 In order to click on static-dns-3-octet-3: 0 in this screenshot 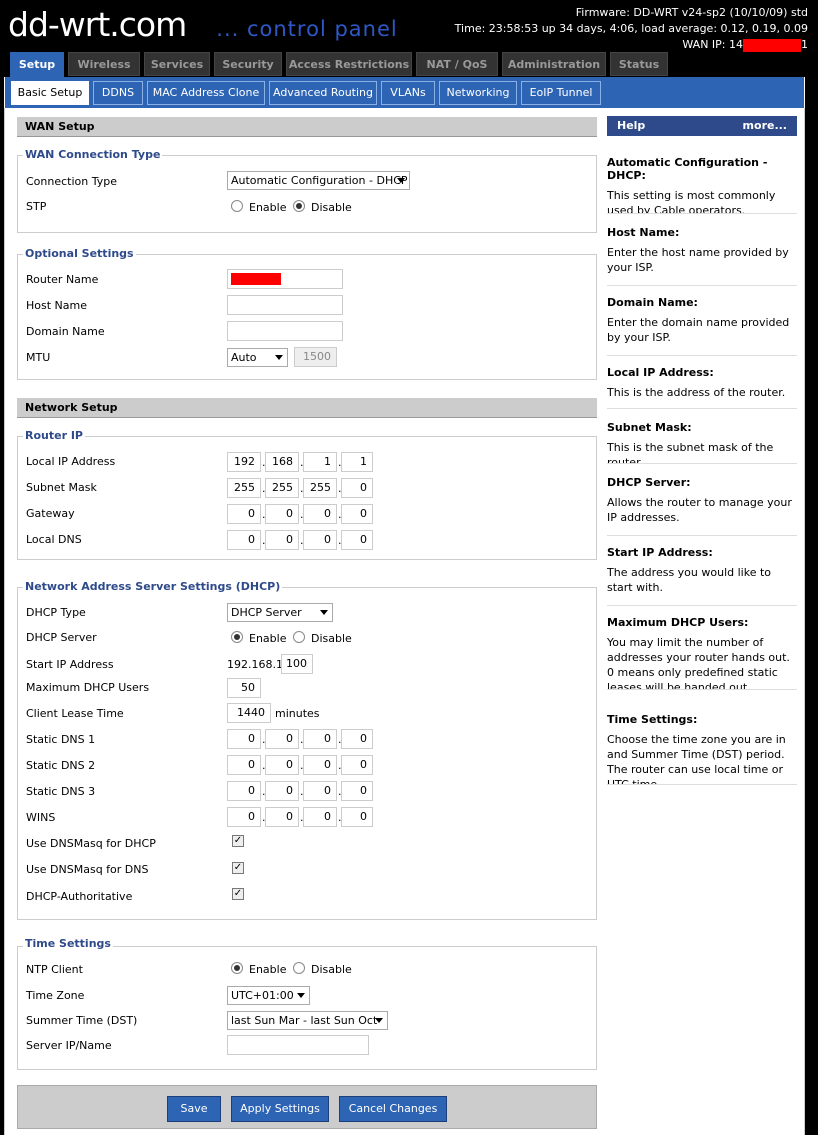, I will do `click(320, 791)`.